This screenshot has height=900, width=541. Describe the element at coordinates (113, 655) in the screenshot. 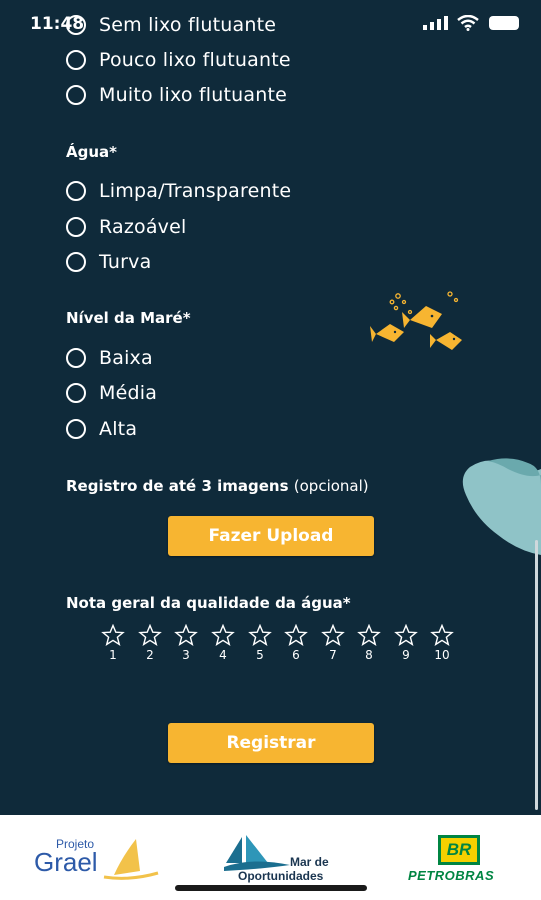

I see `rating-number: 1` at that location.